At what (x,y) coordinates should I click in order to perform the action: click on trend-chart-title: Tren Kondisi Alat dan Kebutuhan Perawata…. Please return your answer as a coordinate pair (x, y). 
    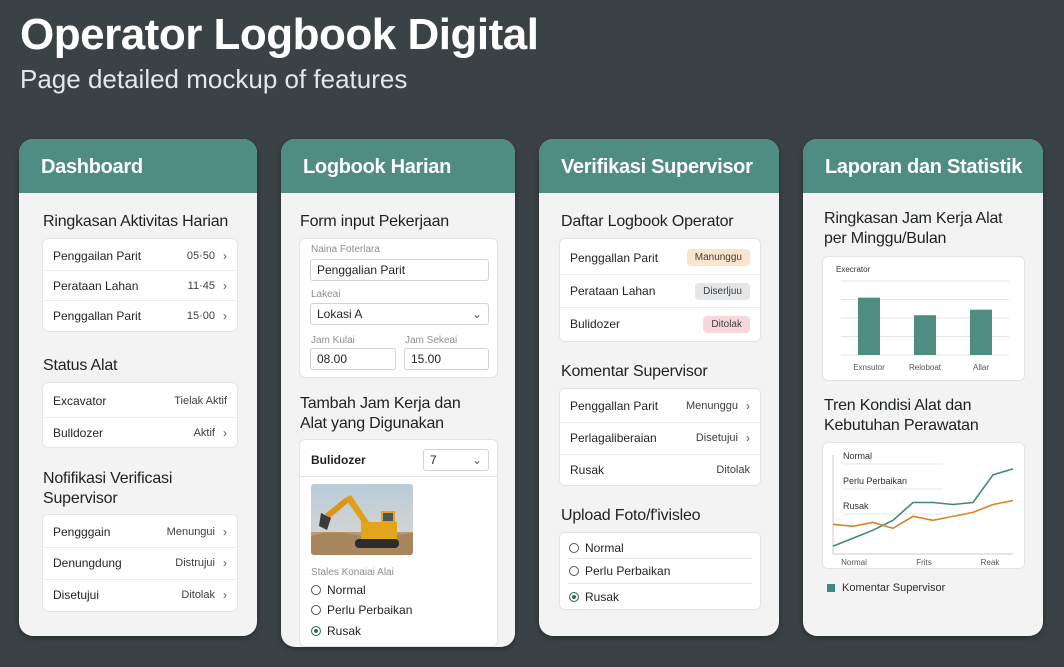
    Looking at the image, I should click on (901, 415).